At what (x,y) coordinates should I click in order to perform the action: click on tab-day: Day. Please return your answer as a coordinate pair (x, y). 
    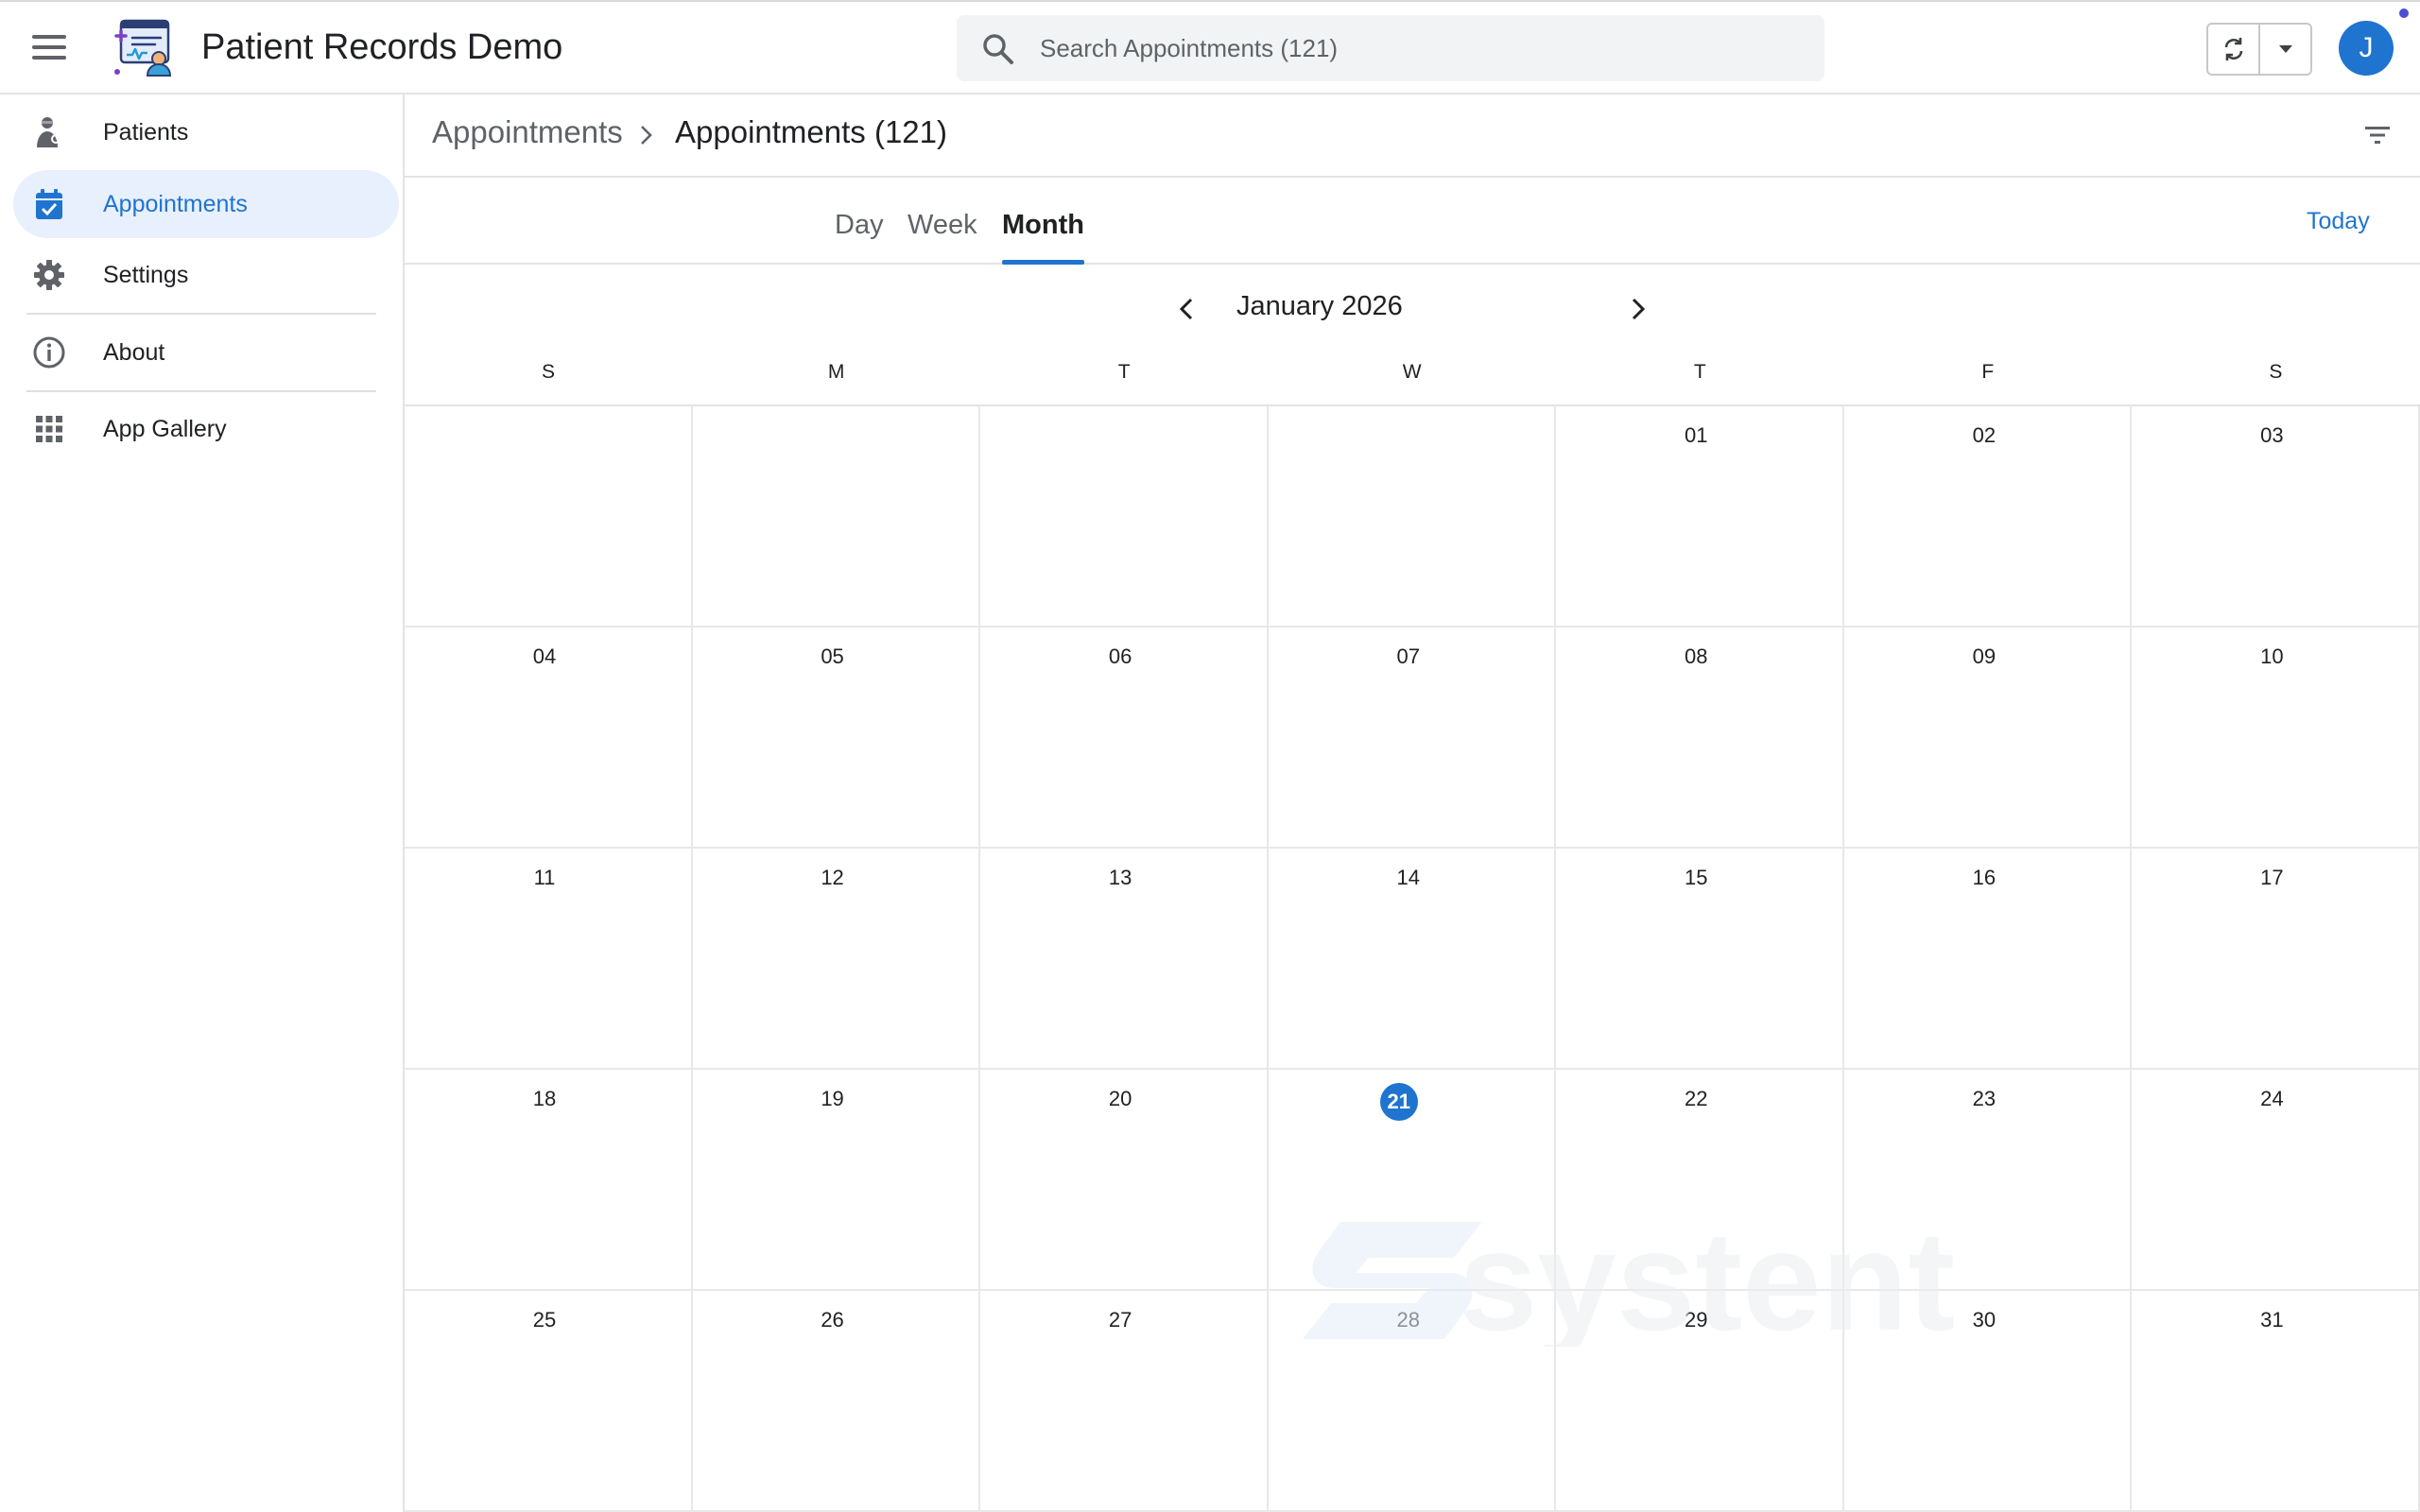
    Looking at the image, I should click on (859, 220).